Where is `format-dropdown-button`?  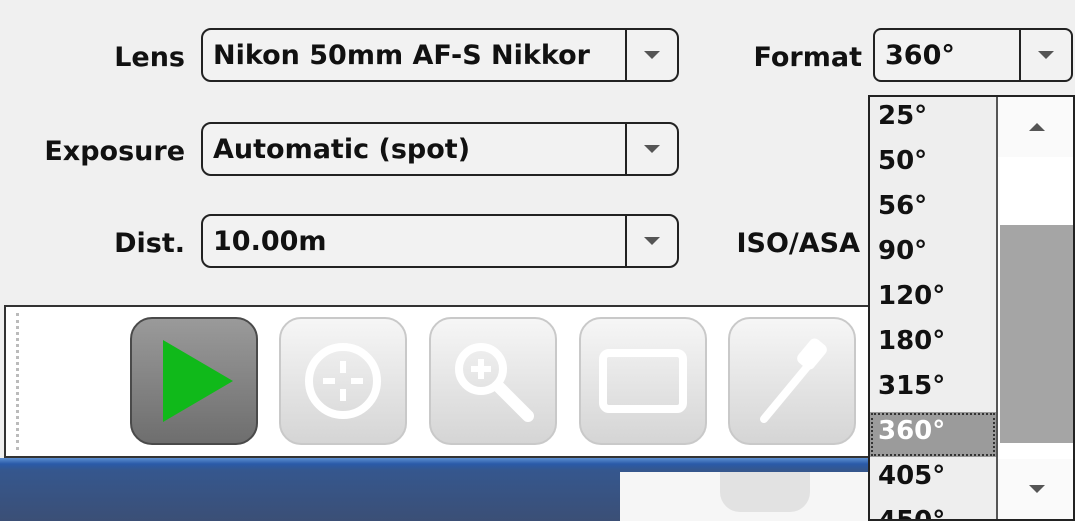 format-dropdown-button is located at coordinates (1045, 55).